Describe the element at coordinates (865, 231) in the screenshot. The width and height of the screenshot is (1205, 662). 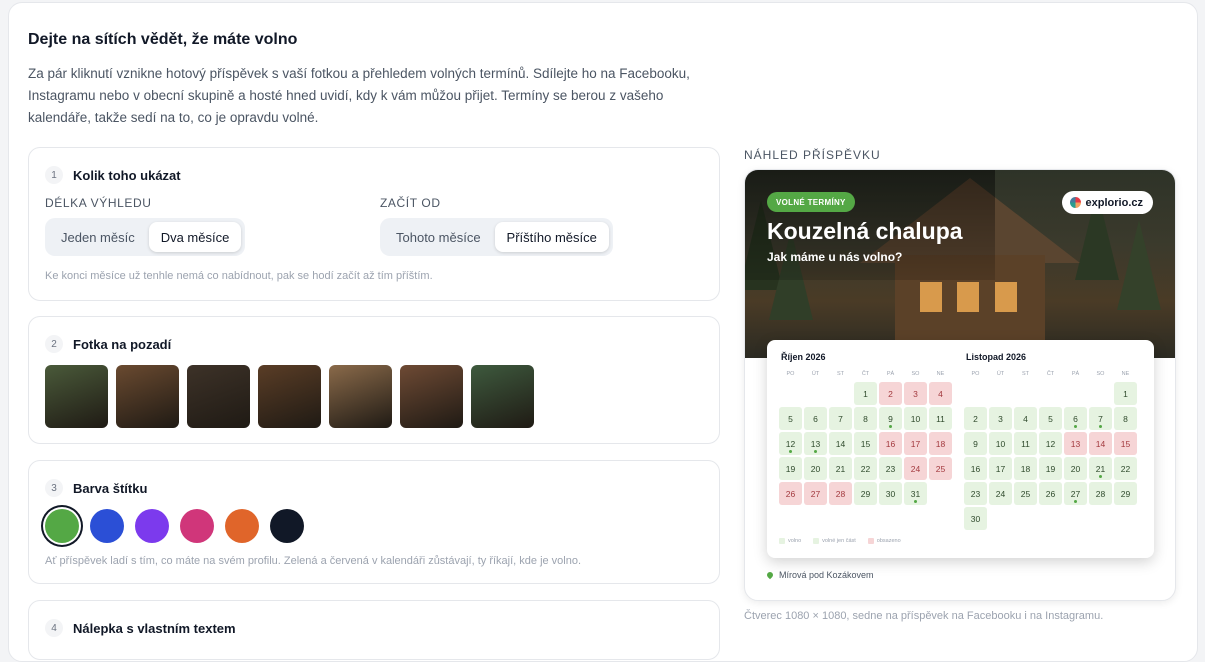
I see `post-title: Kouzelná chalupa` at that location.